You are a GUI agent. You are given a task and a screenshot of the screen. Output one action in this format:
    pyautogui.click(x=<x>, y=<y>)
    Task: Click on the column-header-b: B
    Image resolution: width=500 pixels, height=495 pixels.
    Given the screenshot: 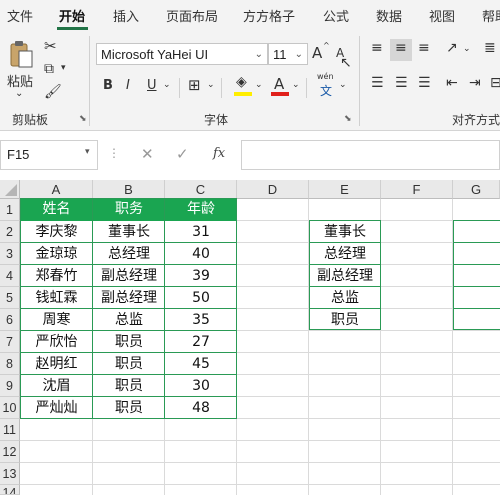 What is the action you would take?
    pyautogui.click(x=129, y=189)
    